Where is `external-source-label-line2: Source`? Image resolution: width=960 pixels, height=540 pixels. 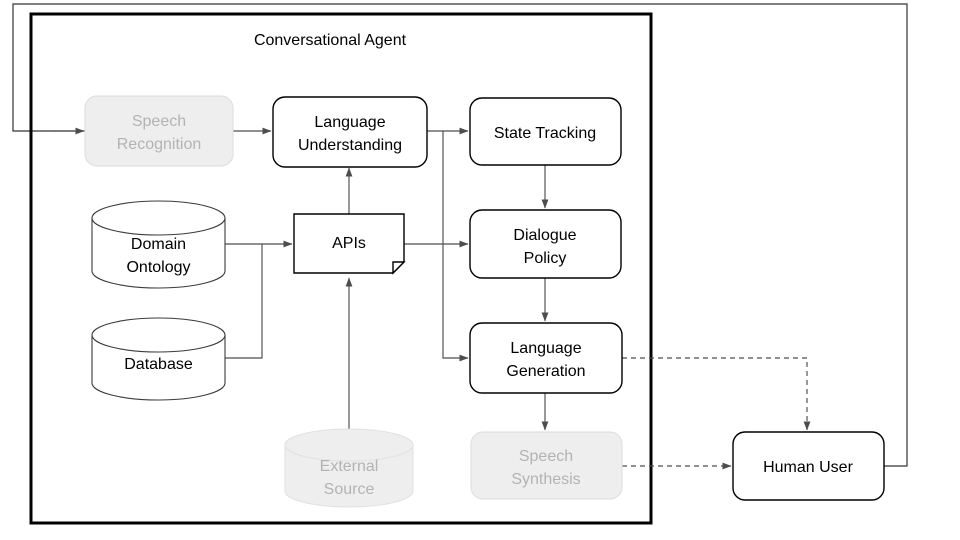
external-source-label-line2: Source is located at coordinates (349, 489).